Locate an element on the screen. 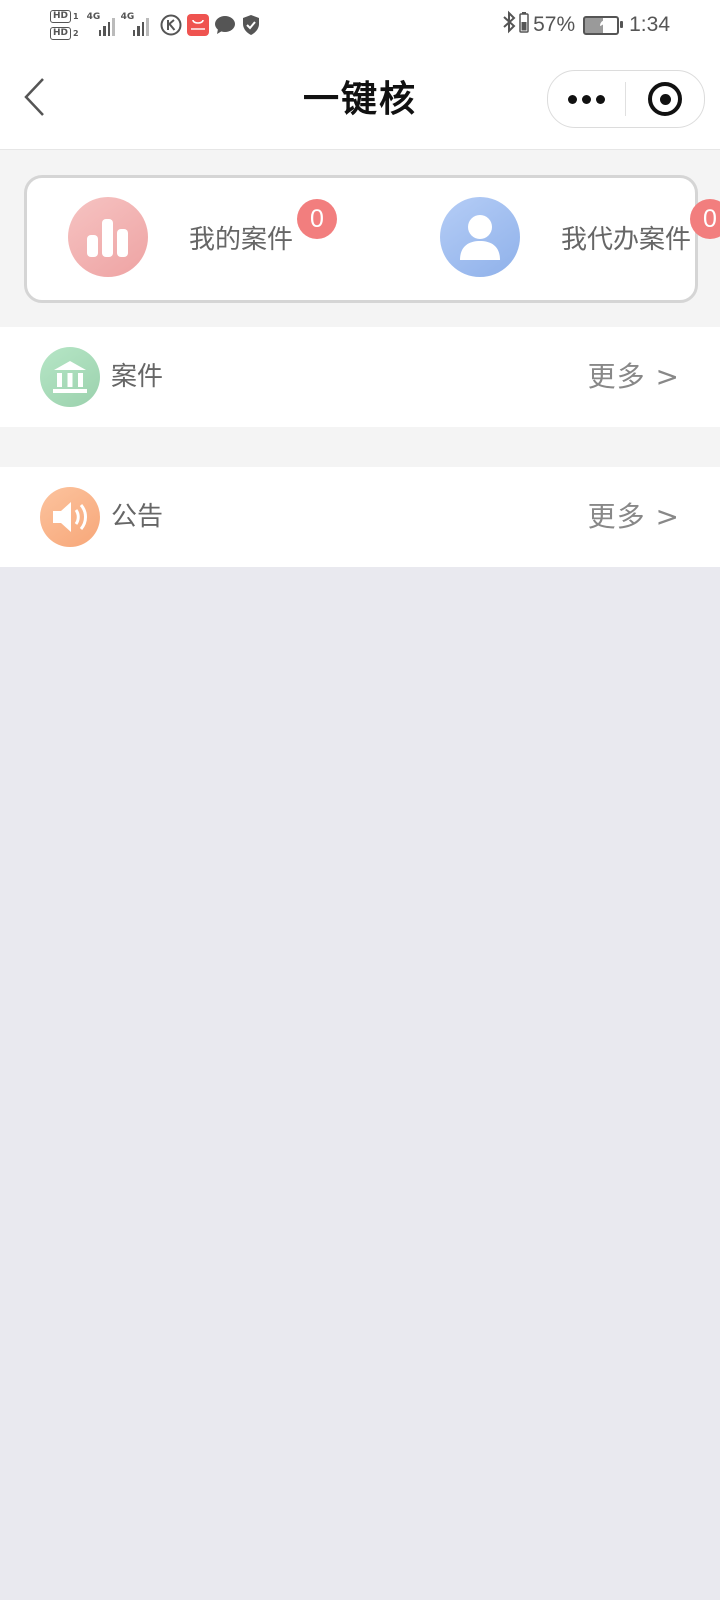 This screenshot has height=1600, width=720. nav-bar: 一键核 is located at coordinates (360, 100).